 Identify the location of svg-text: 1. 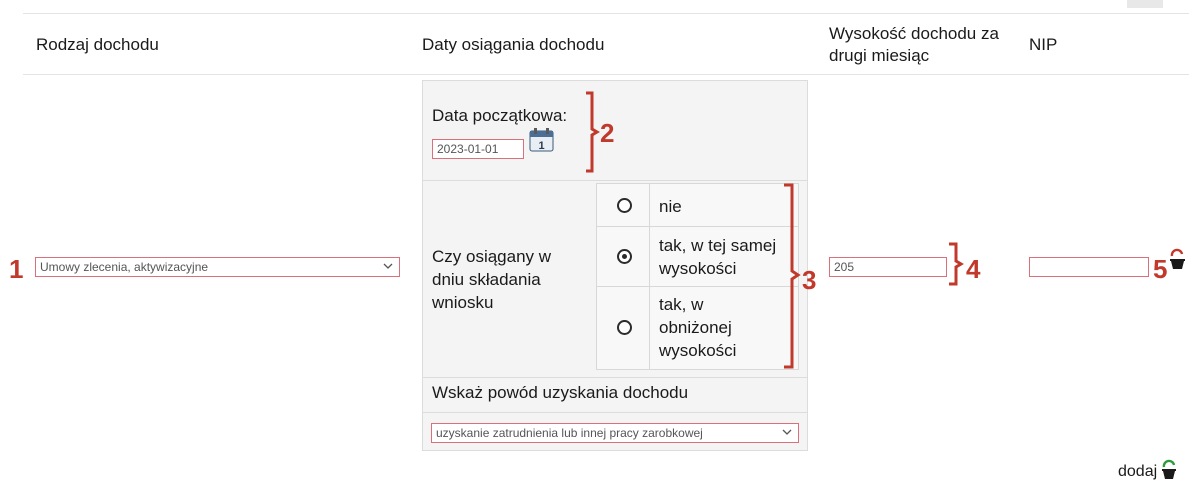
(541, 146).